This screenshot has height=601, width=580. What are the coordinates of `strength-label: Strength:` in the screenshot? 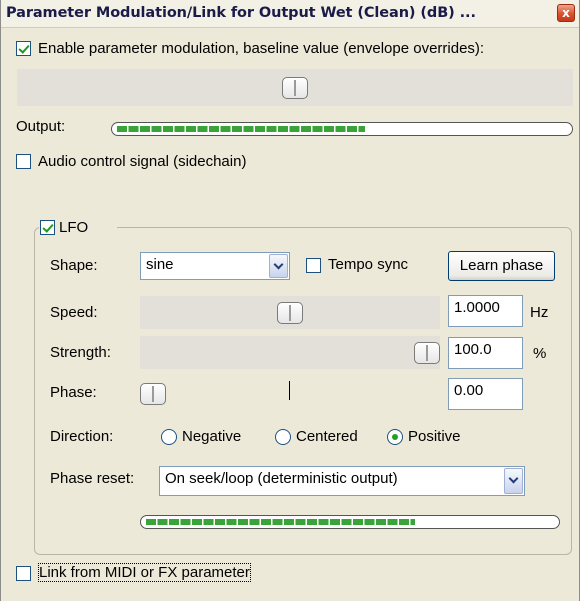 It's located at (80, 352).